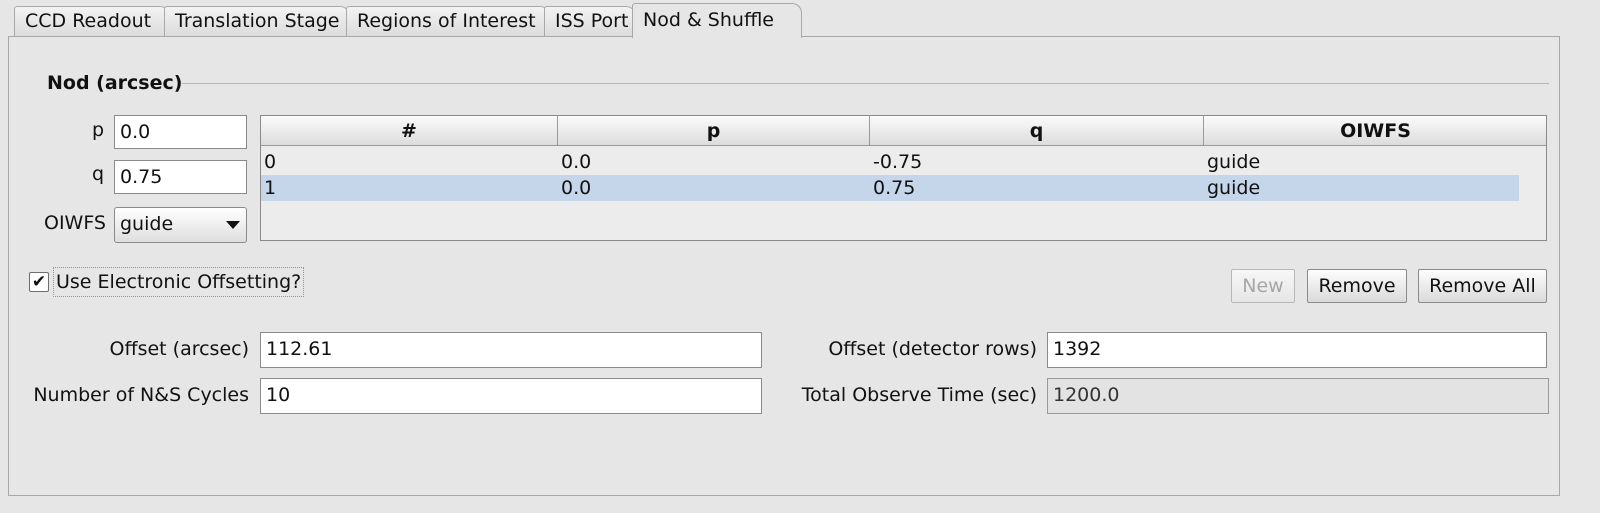 This screenshot has width=1600, height=513. What do you see at coordinates (97, 130) in the screenshot?
I see `p-label: p` at bounding box center [97, 130].